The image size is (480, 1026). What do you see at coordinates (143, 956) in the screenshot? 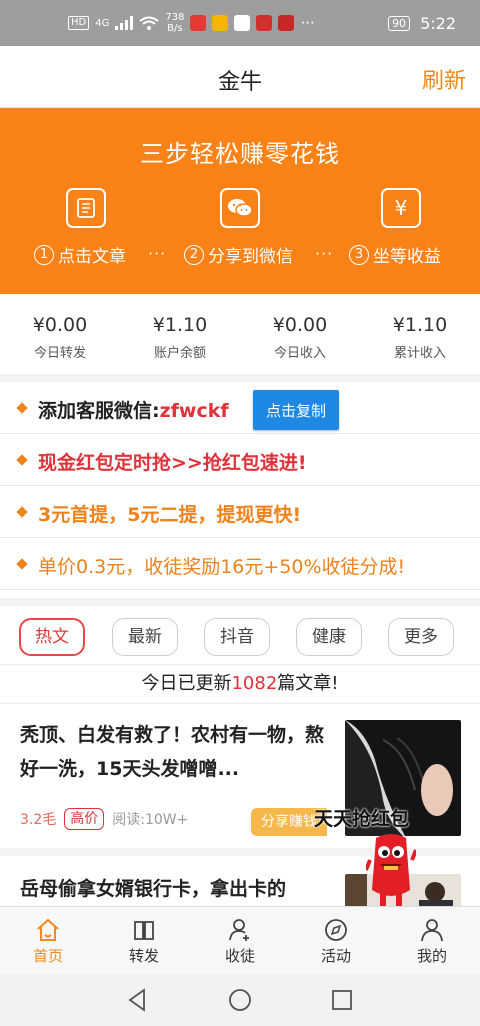
I see `nav-label: 转发` at bounding box center [143, 956].